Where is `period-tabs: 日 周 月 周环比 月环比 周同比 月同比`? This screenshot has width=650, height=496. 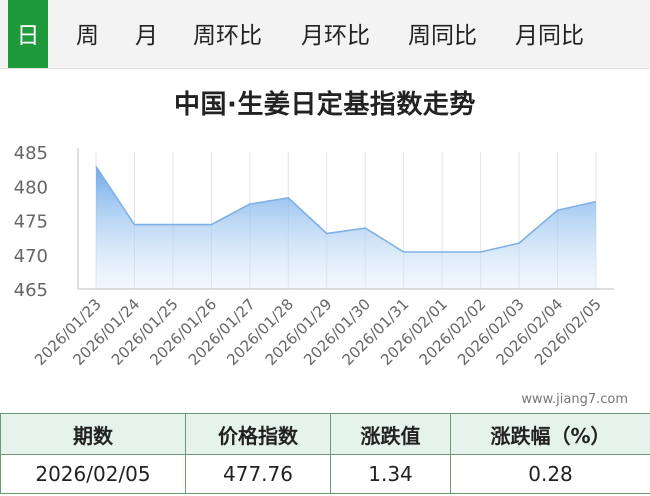
period-tabs: 日 周 月 周环比 月环比 周同比 月同比 is located at coordinates (325, 34).